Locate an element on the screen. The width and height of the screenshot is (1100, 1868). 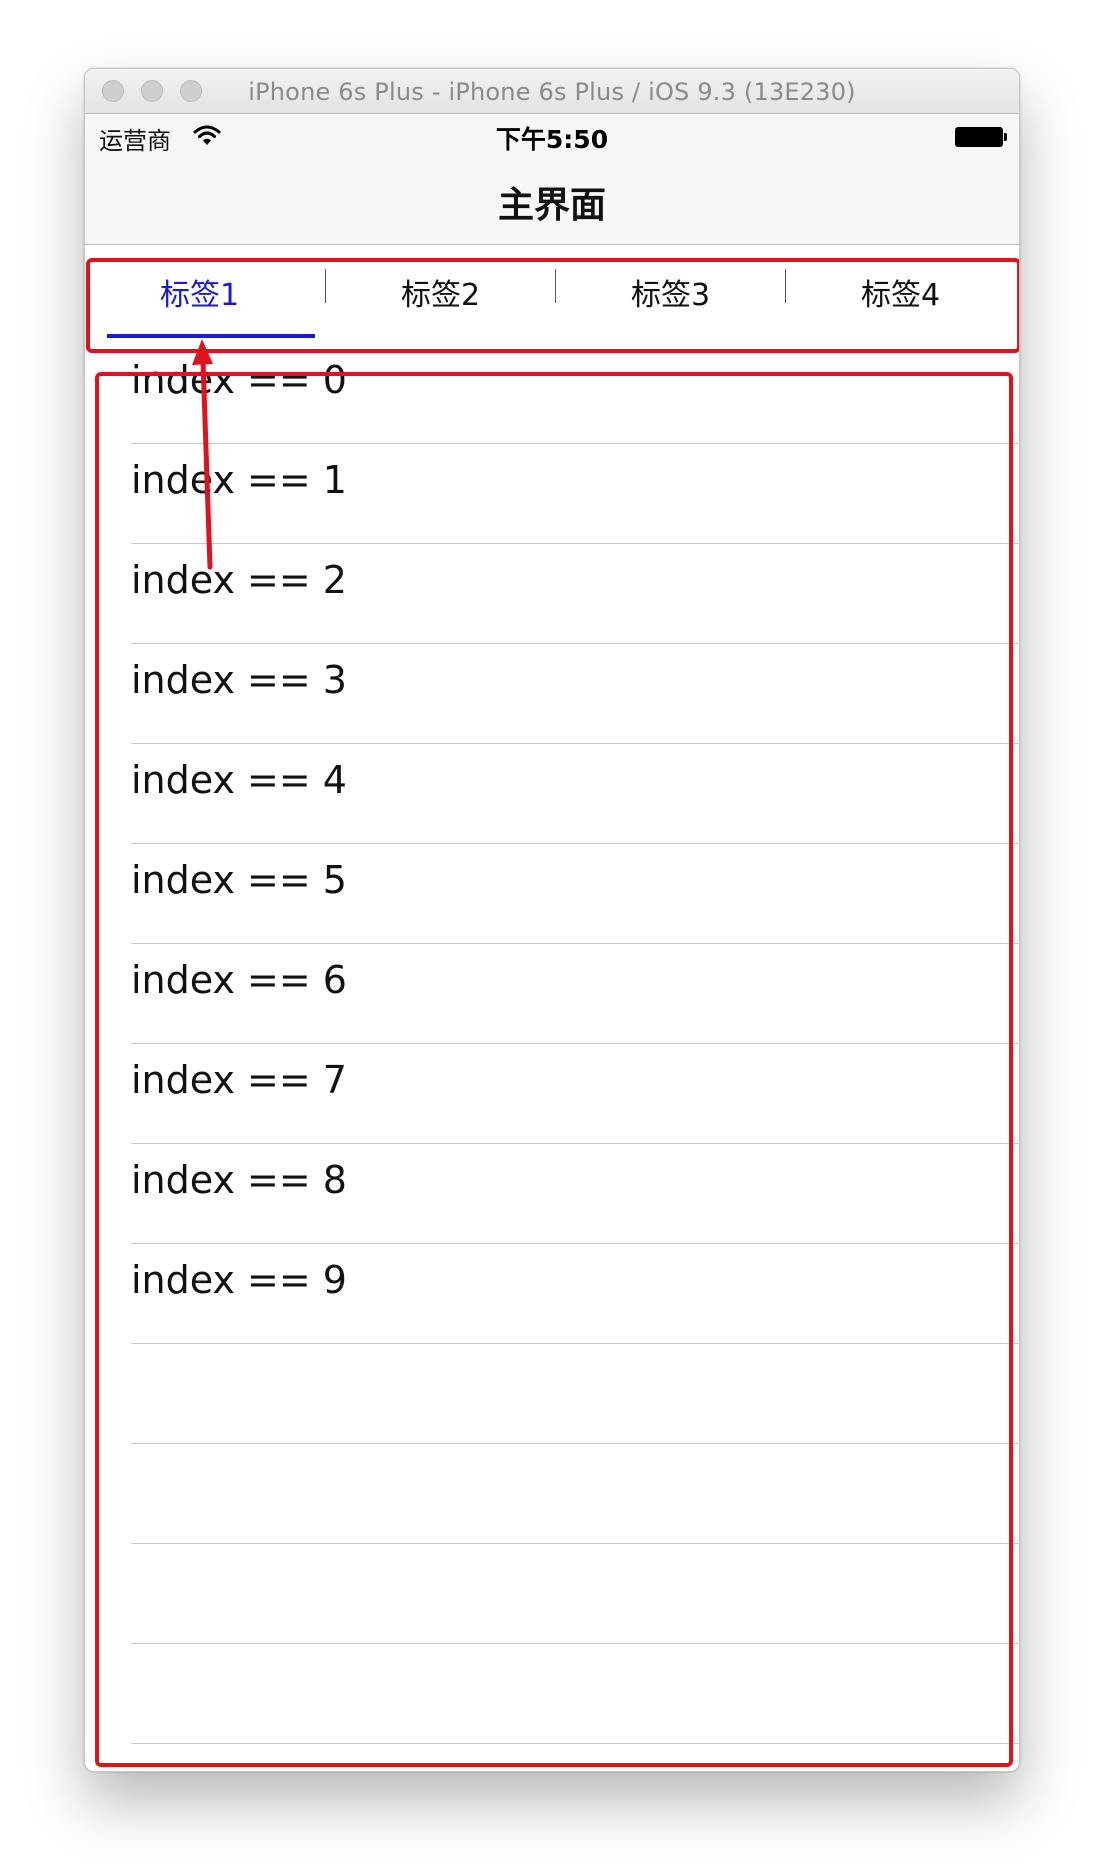
row-label: index == 9 is located at coordinates (239, 1280).